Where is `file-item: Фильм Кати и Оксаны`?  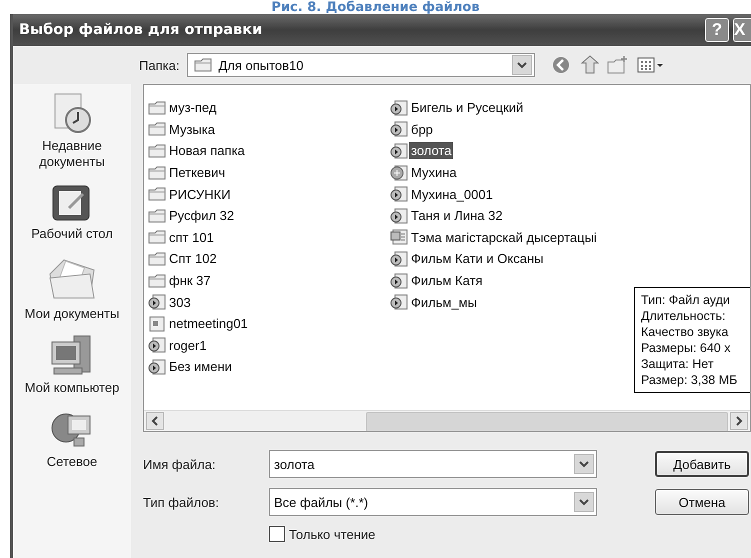 file-item: Фильм Кати и Оксаны is located at coordinates (477, 259).